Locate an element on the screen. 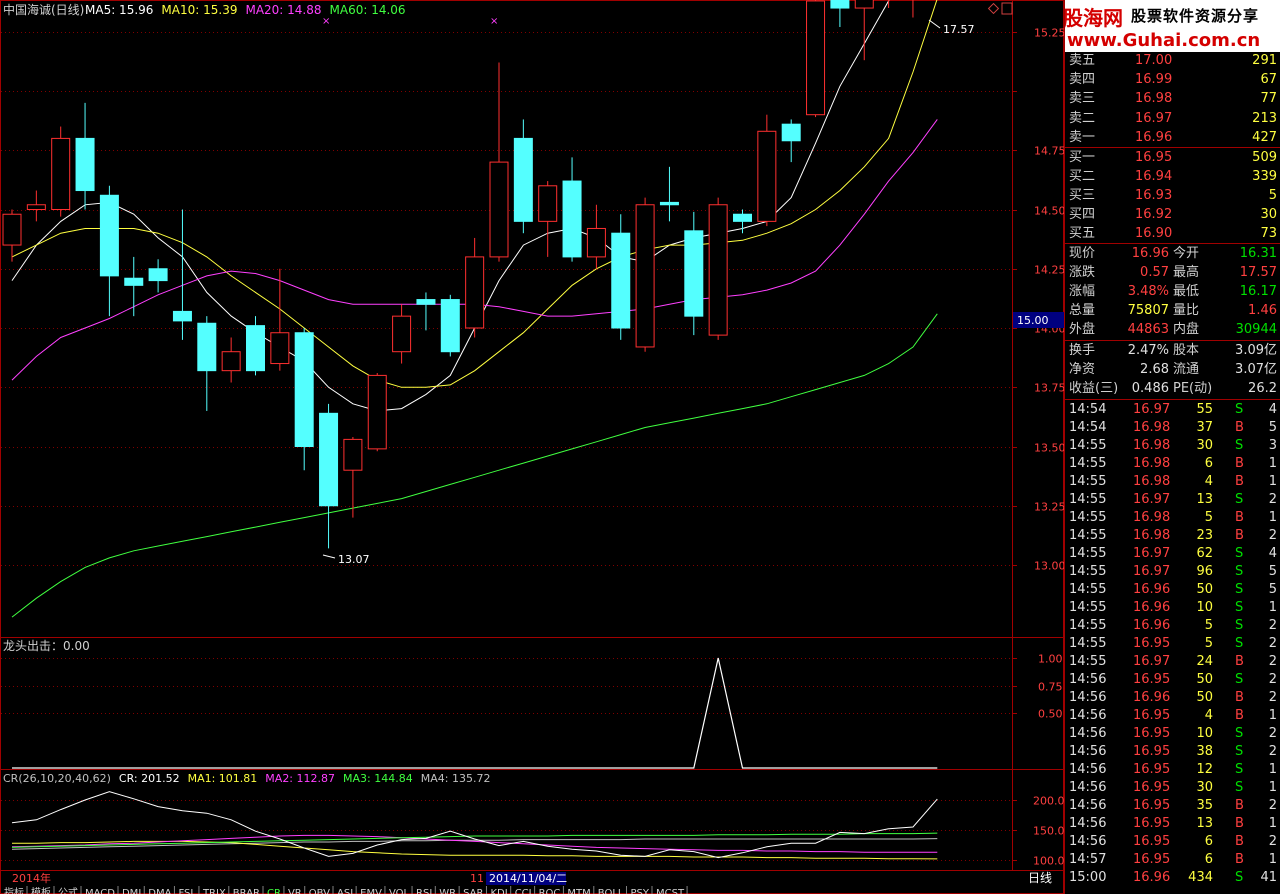  tick-row: 14:56 16.95 12 S 1 is located at coordinates (1172, 770).